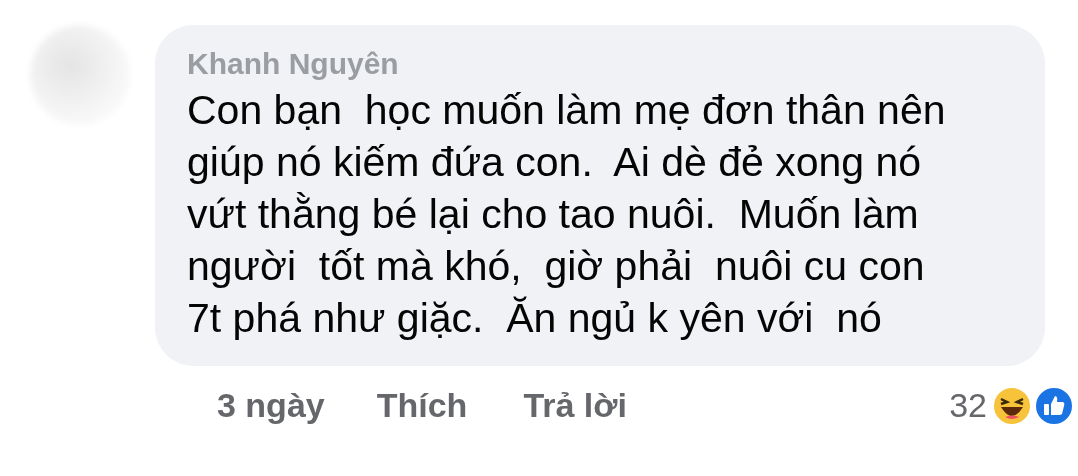 The width and height of the screenshot is (1078, 476). I want to click on timestamp: 3 ngày, so click(271, 405).